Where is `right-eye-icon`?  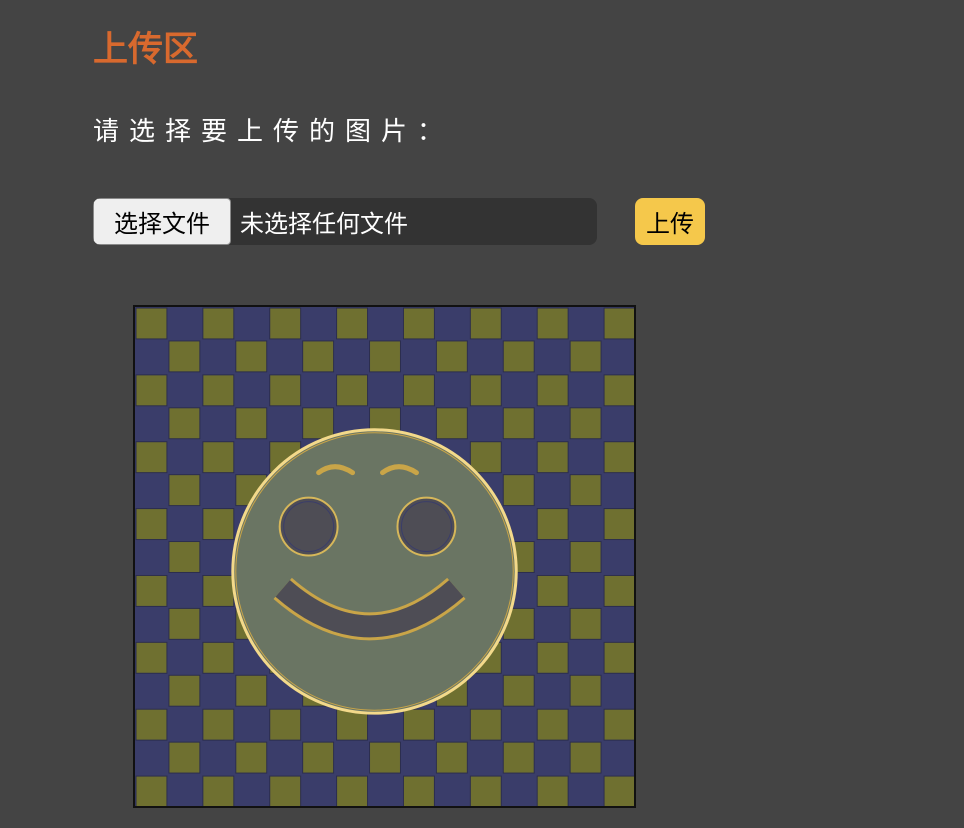
right-eye-icon is located at coordinates (426, 526).